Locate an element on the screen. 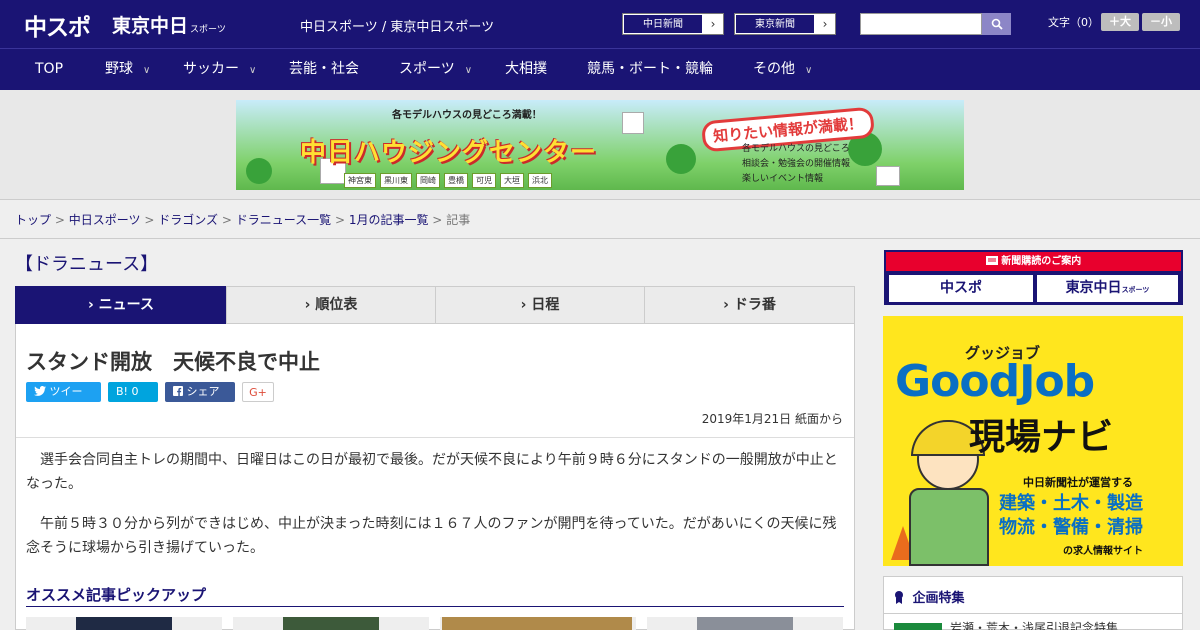  nav-label: 競馬・ボート・競輪 is located at coordinates (650, 69).